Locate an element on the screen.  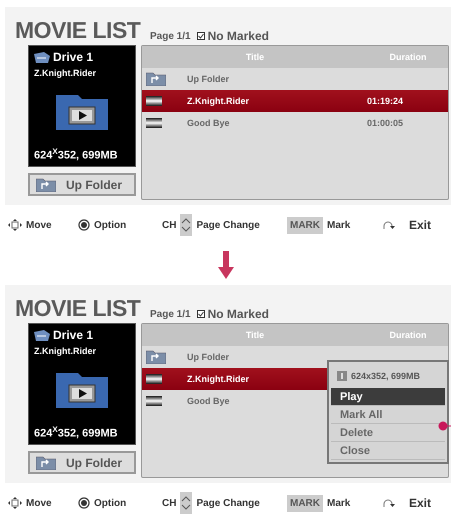
file-duration: 01:00:05 is located at coordinates (385, 123).